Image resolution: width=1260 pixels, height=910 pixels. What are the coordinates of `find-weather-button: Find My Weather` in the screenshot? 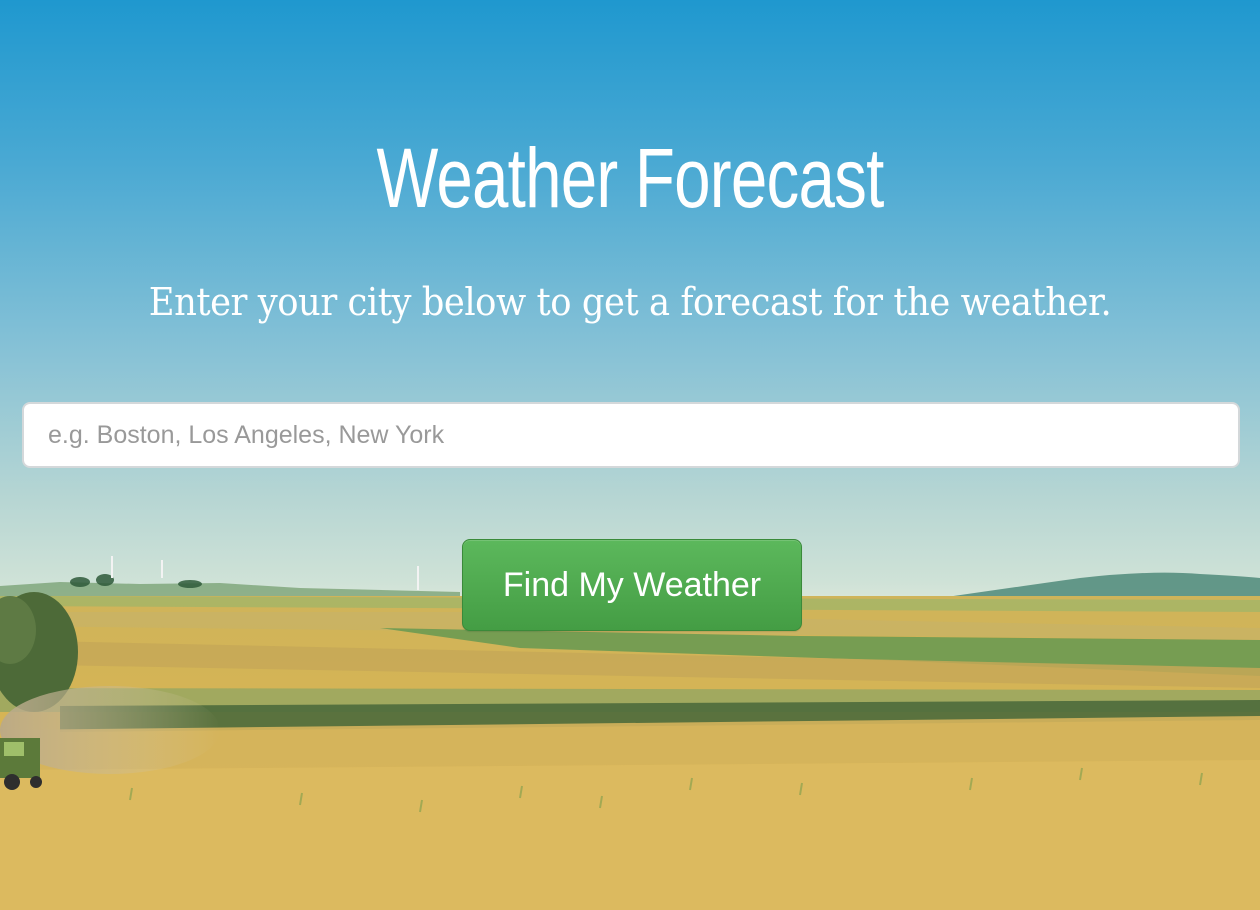 It's located at (632, 585).